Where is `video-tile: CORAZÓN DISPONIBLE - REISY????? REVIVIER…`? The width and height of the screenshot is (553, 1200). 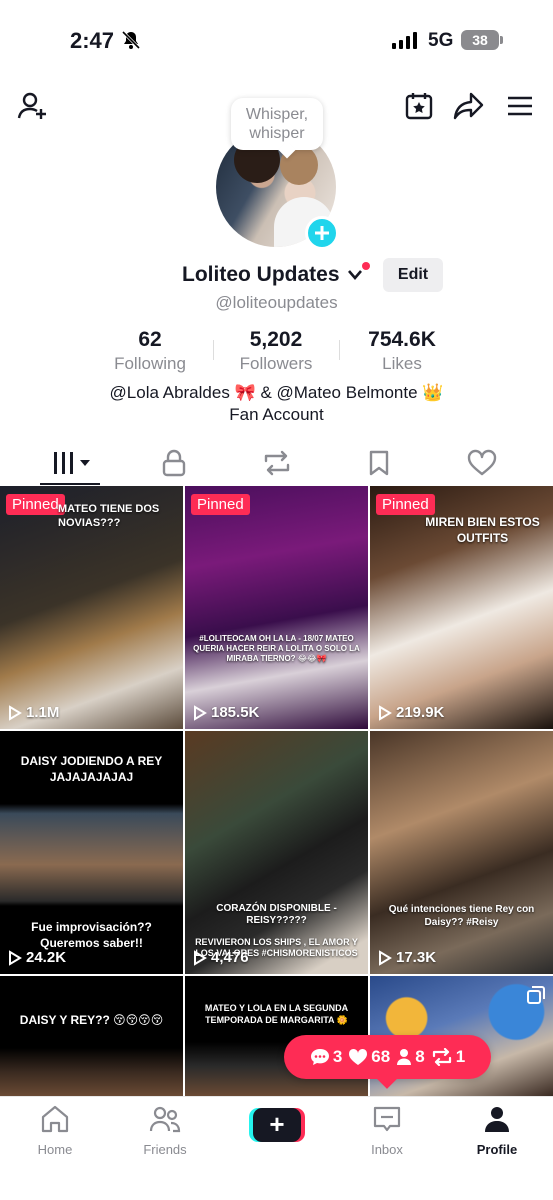 video-tile: CORAZÓN DISPONIBLE - REISY????? REVIVIER… is located at coordinates (276, 852).